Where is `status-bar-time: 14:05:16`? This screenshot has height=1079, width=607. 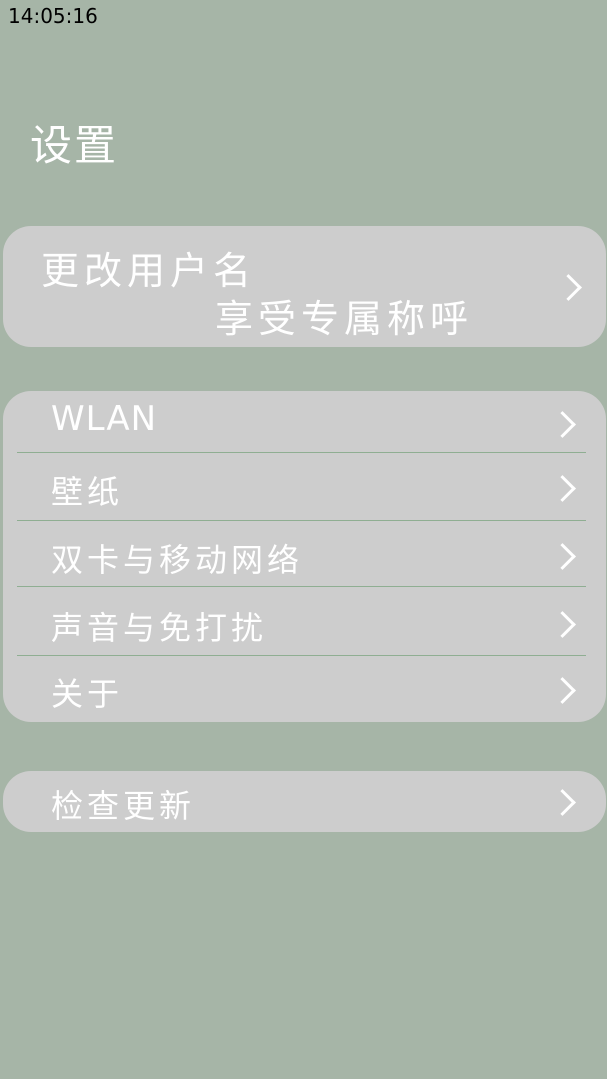
status-bar-time: 14:05:16 is located at coordinates (53, 16).